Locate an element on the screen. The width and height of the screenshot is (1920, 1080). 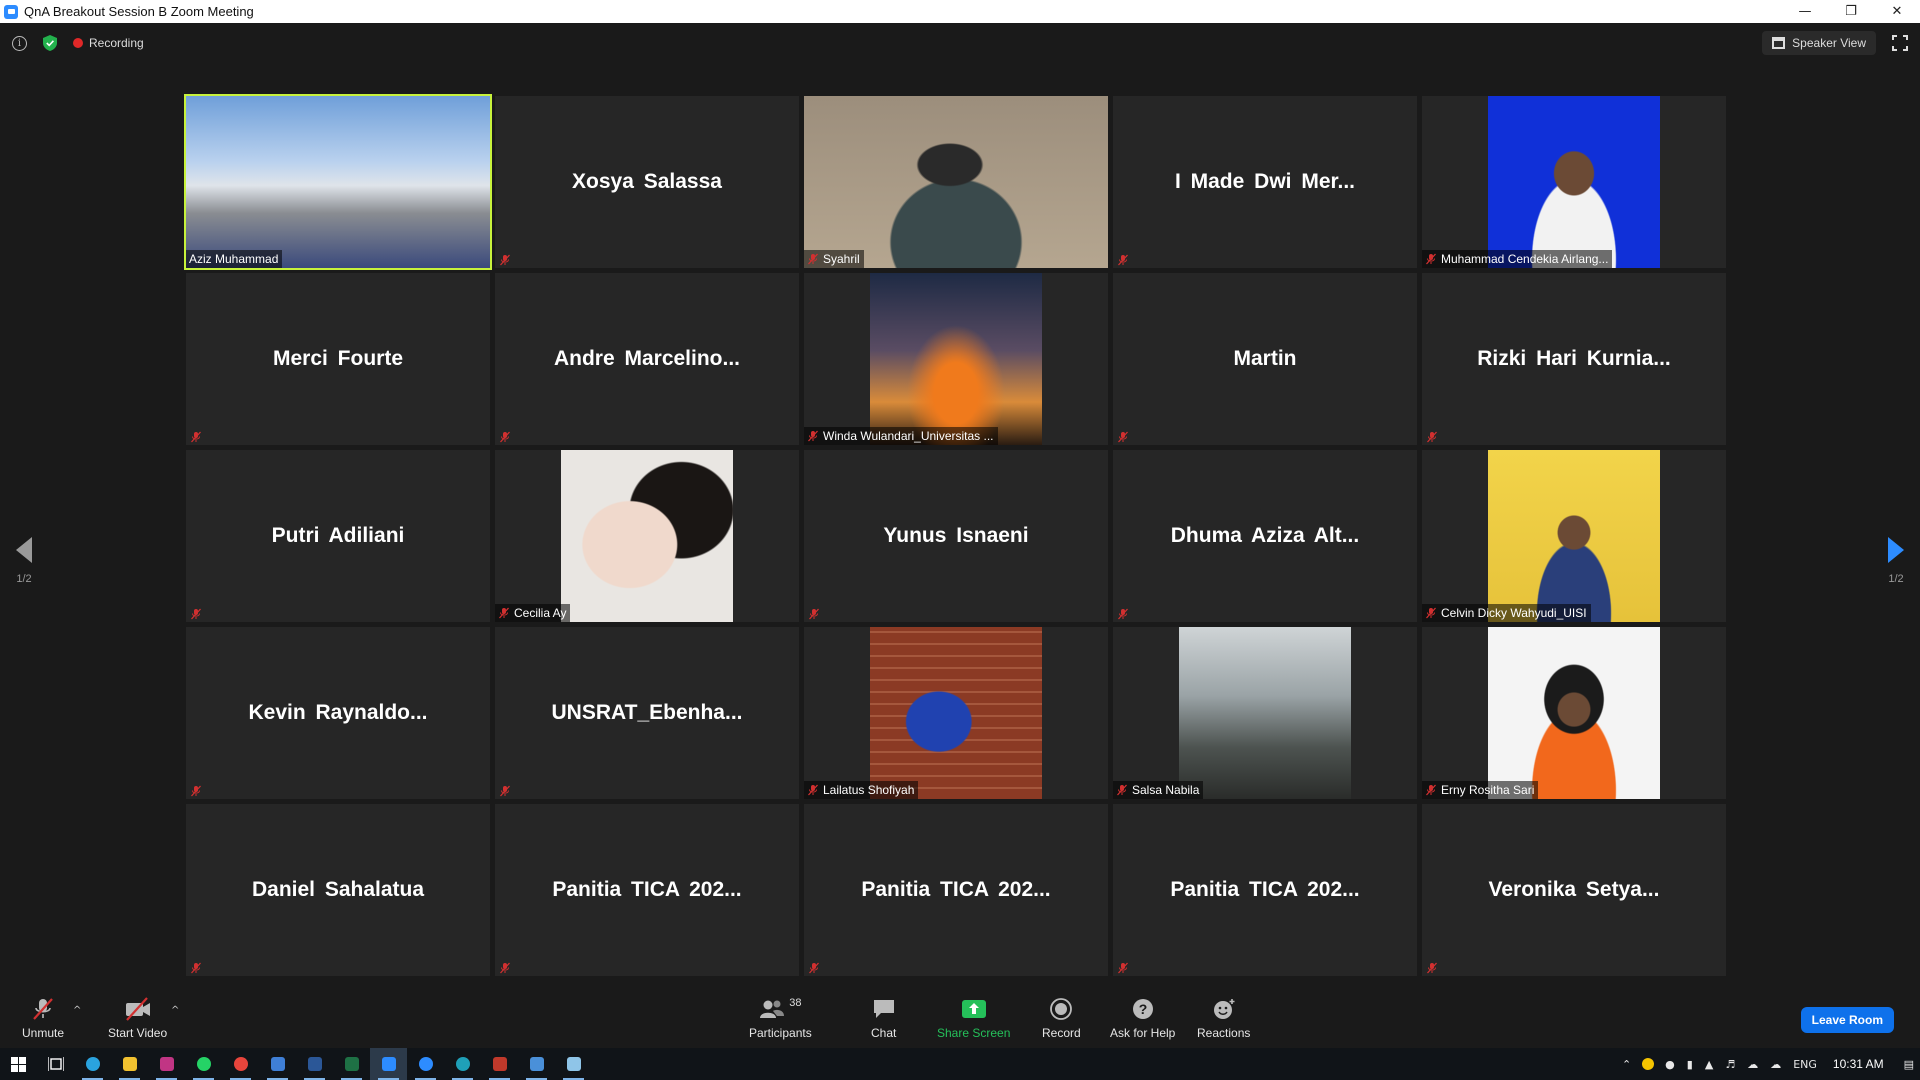
taskbar-clock: 10:31 AM is located at coordinates (1858, 1064).